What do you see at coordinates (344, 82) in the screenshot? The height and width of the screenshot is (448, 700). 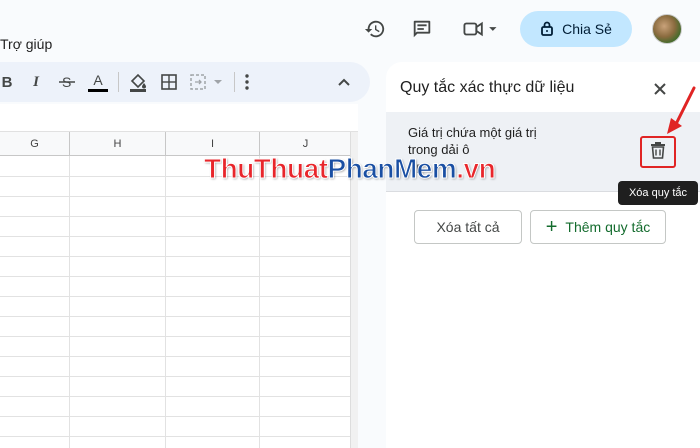 I see `chevron-up-icon` at bounding box center [344, 82].